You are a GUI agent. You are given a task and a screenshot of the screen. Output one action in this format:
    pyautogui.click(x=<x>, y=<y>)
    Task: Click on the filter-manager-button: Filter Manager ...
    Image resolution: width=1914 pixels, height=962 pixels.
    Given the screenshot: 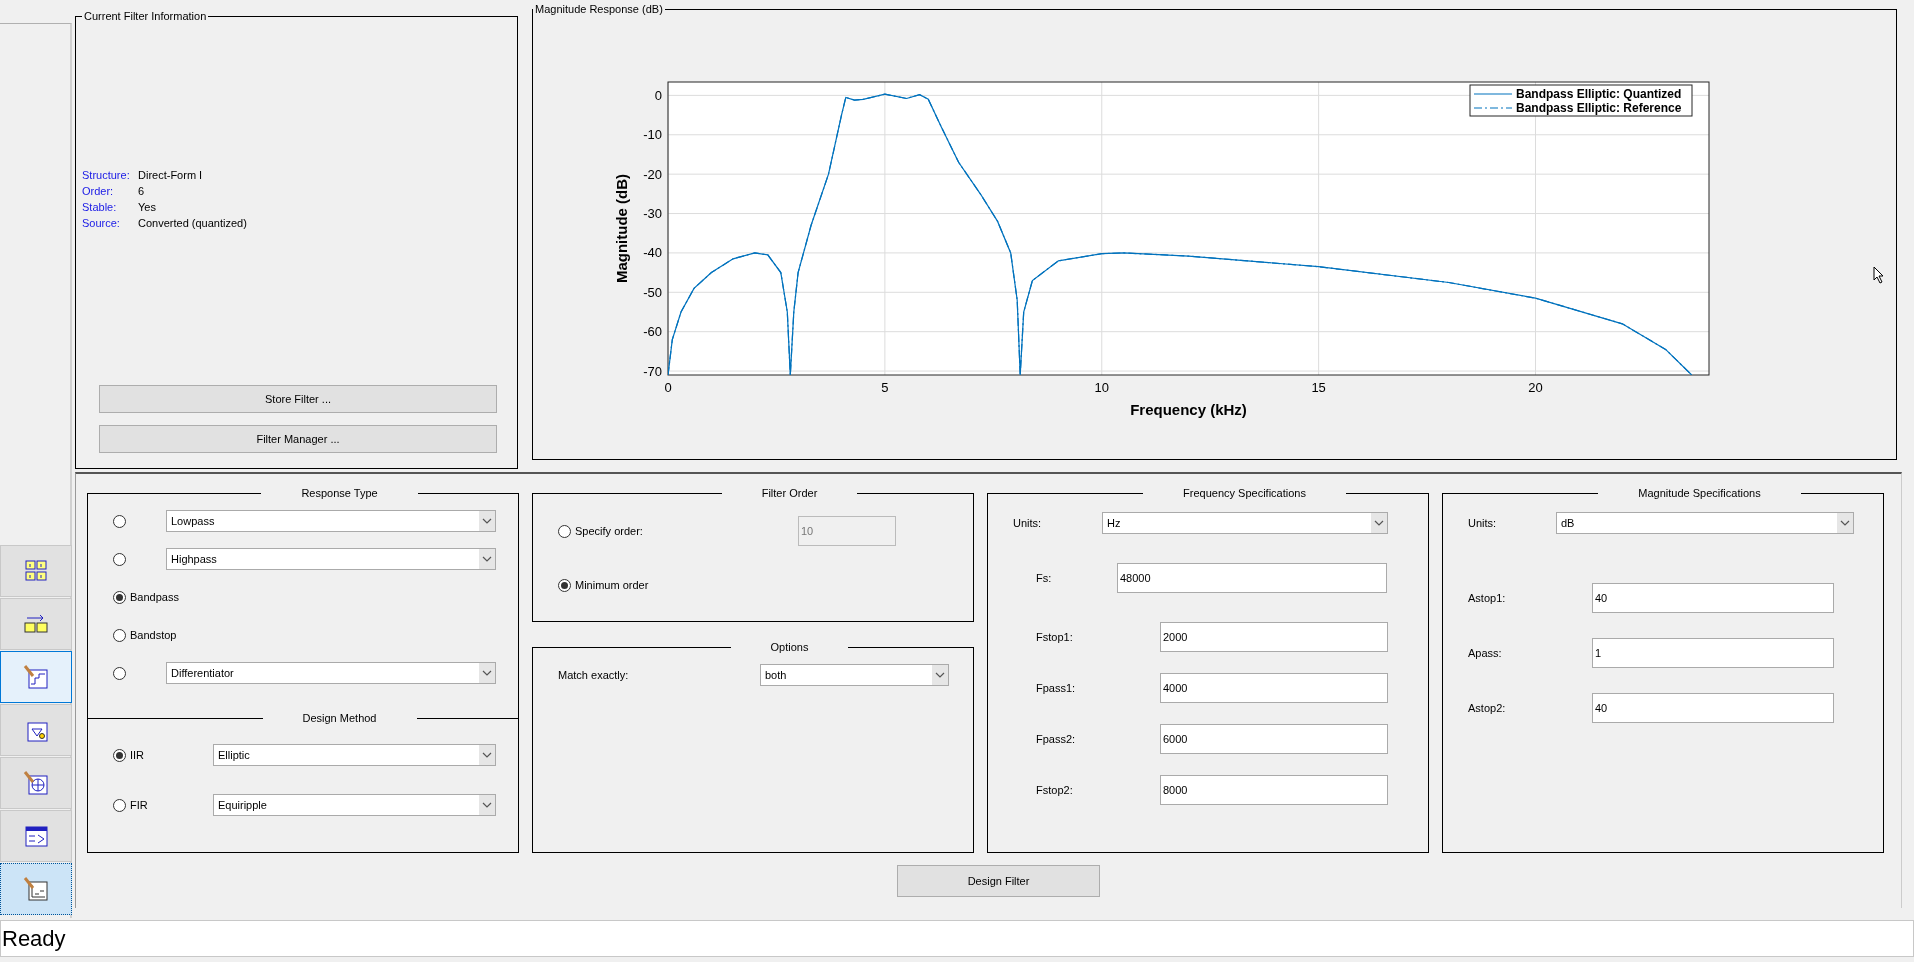 What is the action you would take?
    pyautogui.click(x=298, y=439)
    